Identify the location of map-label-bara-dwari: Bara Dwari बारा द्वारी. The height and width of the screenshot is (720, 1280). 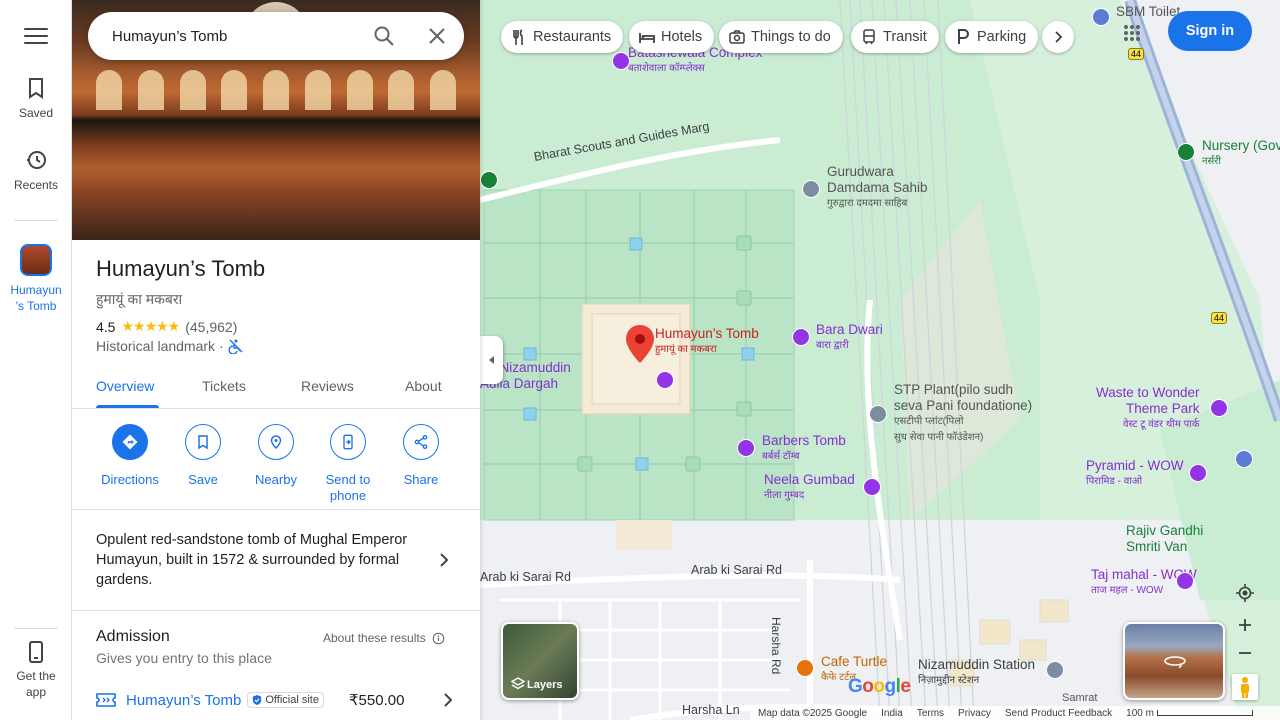
(849, 336).